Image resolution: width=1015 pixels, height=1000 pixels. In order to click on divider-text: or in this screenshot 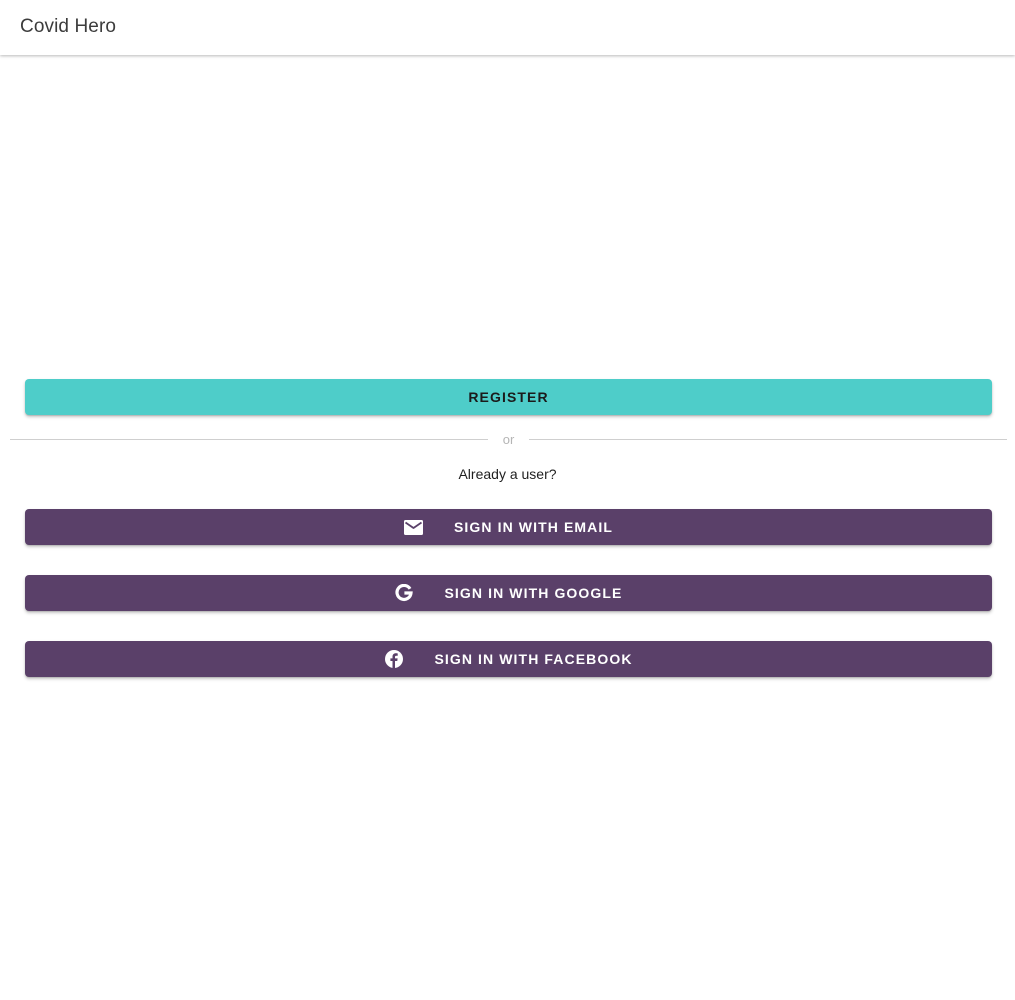, I will do `click(508, 439)`.